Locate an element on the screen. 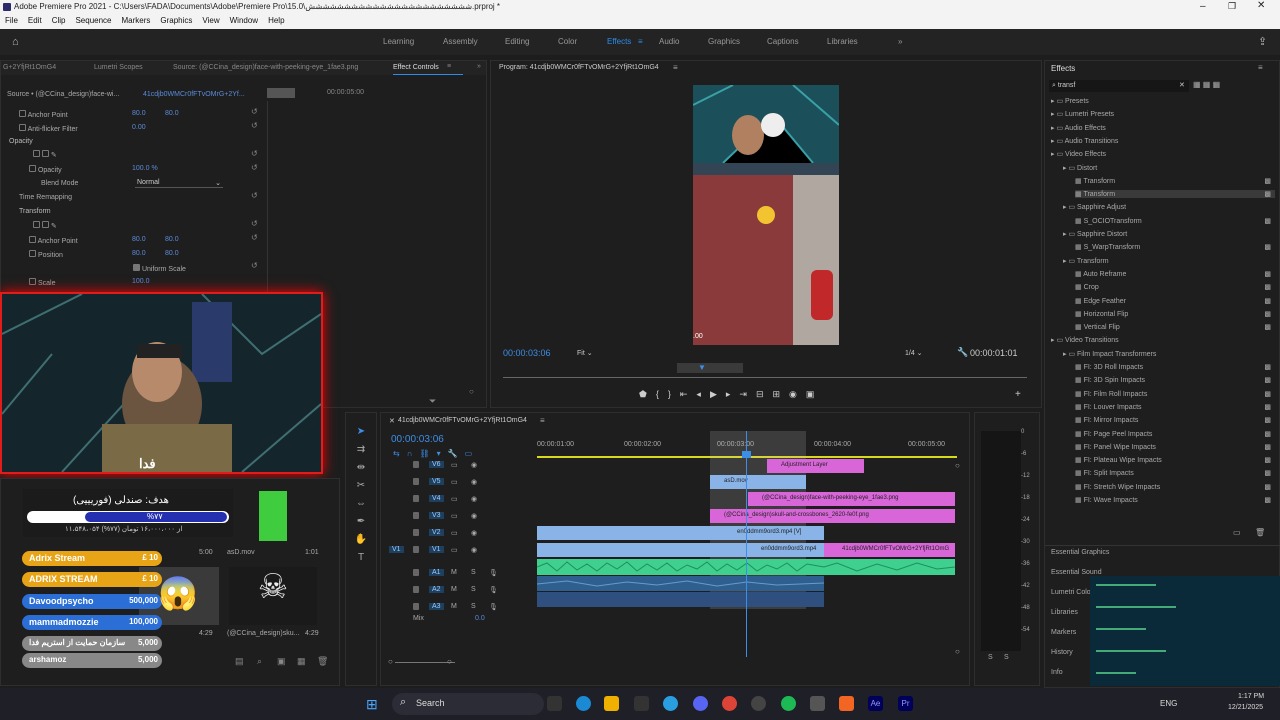 The image size is (1280, 720). effect-item: ▦ FI: Panel Wipe Impacts ▩ is located at coordinates (1175, 447).